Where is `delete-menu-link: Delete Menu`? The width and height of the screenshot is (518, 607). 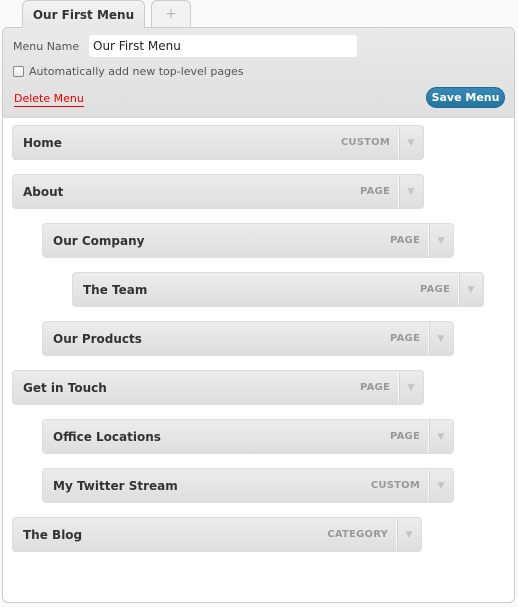 delete-menu-link: Delete Menu is located at coordinates (49, 99).